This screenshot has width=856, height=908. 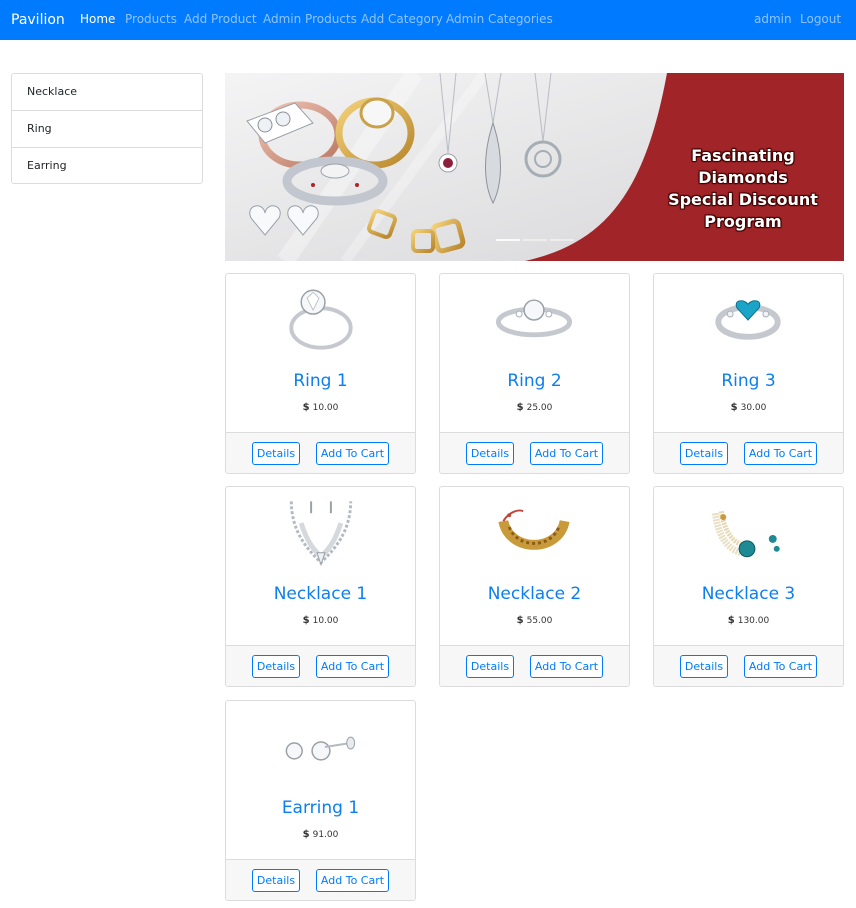 What do you see at coordinates (320, 381) in the screenshot?
I see `product-title: Ring 1` at bounding box center [320, 381].